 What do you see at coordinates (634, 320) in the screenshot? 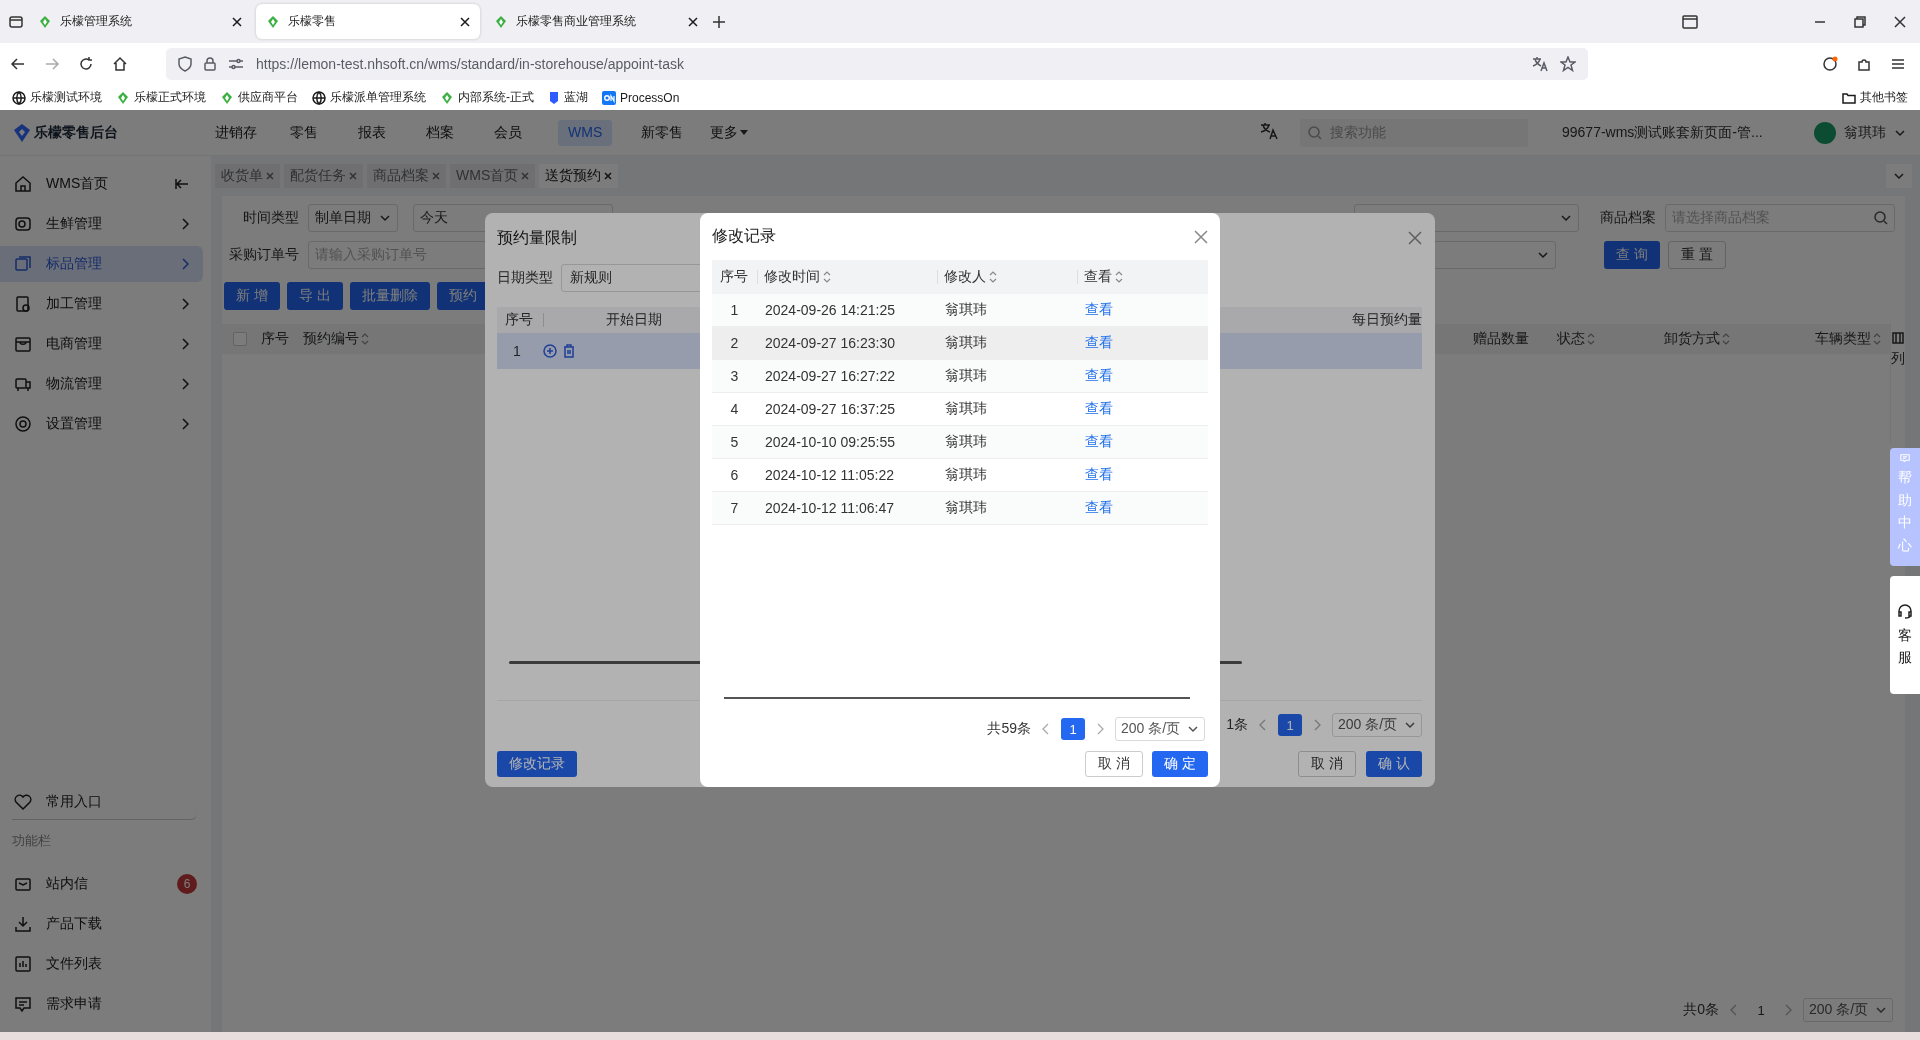
I see `column-header: 开始日期` at bounding box center [634, 320].